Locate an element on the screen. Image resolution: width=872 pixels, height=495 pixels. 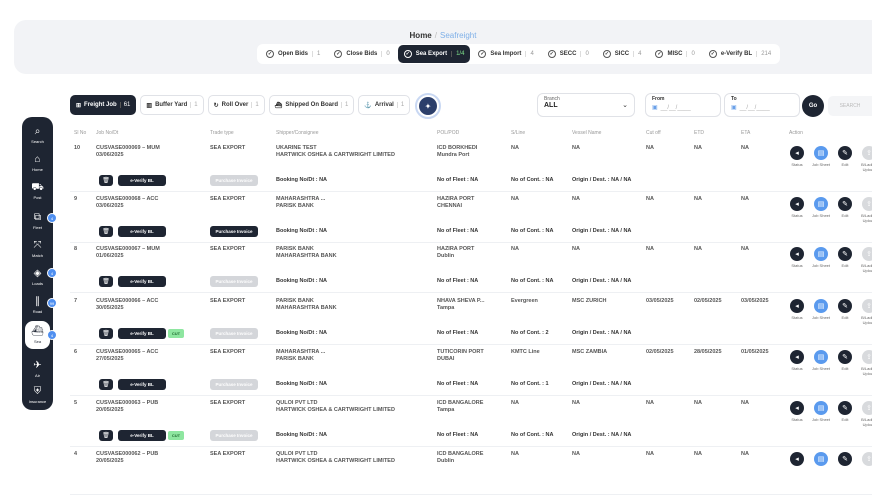
filter-shipped-on-board: ⛴ Shipped On Board 1 is located at coordinates (311, 105).